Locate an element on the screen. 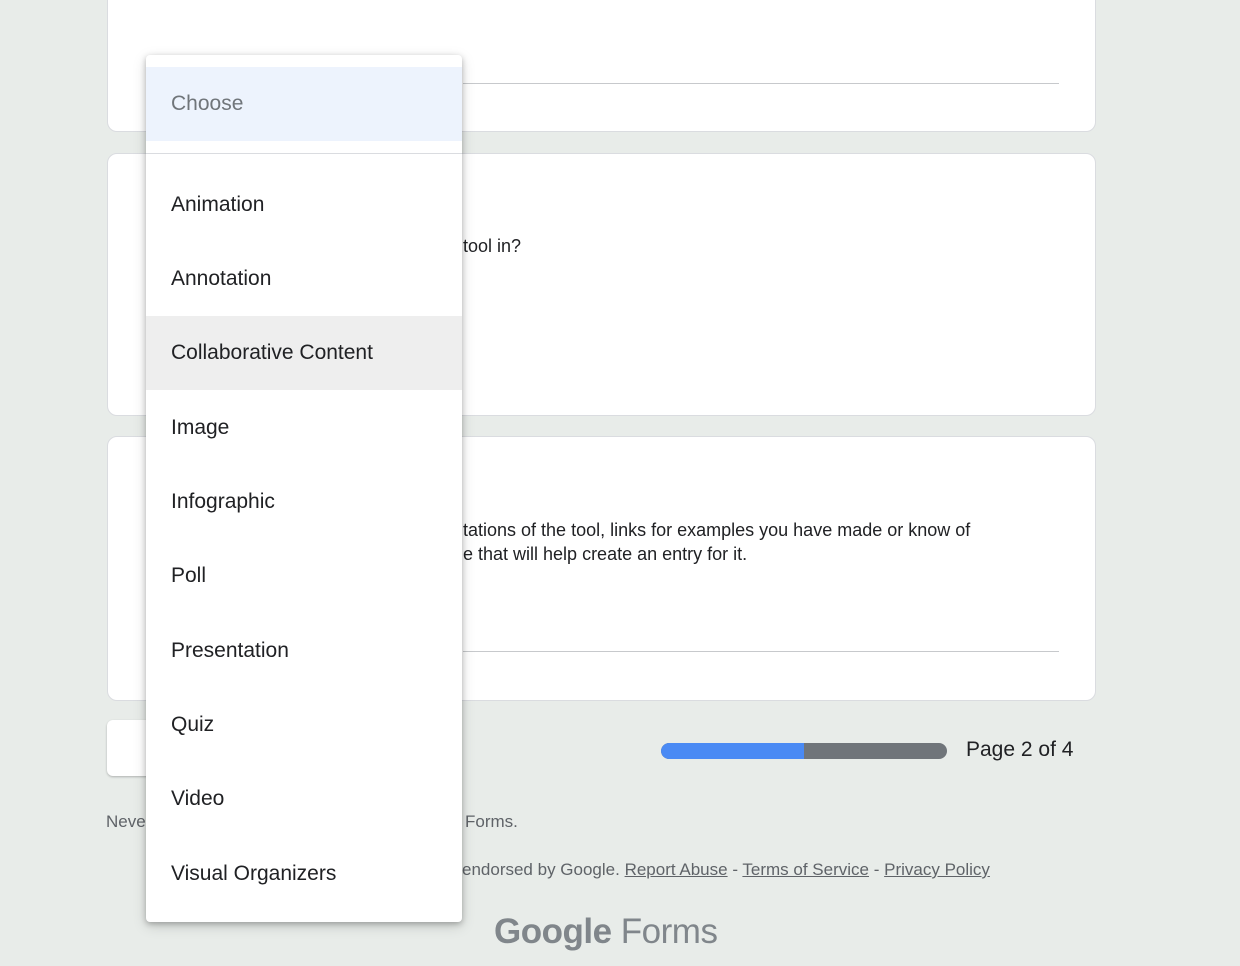 The image size is (1240, 966). question-description-line2: e that will help create an entry for it. is located at coordinates (605, 554).